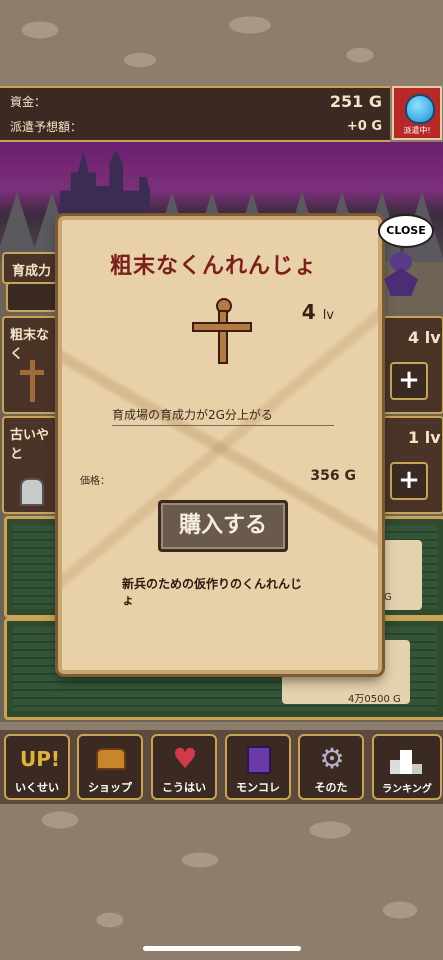 Image resolution: width=443 pixels, height=960 pixels. I want to click on slime-icon, so click(420, 109).